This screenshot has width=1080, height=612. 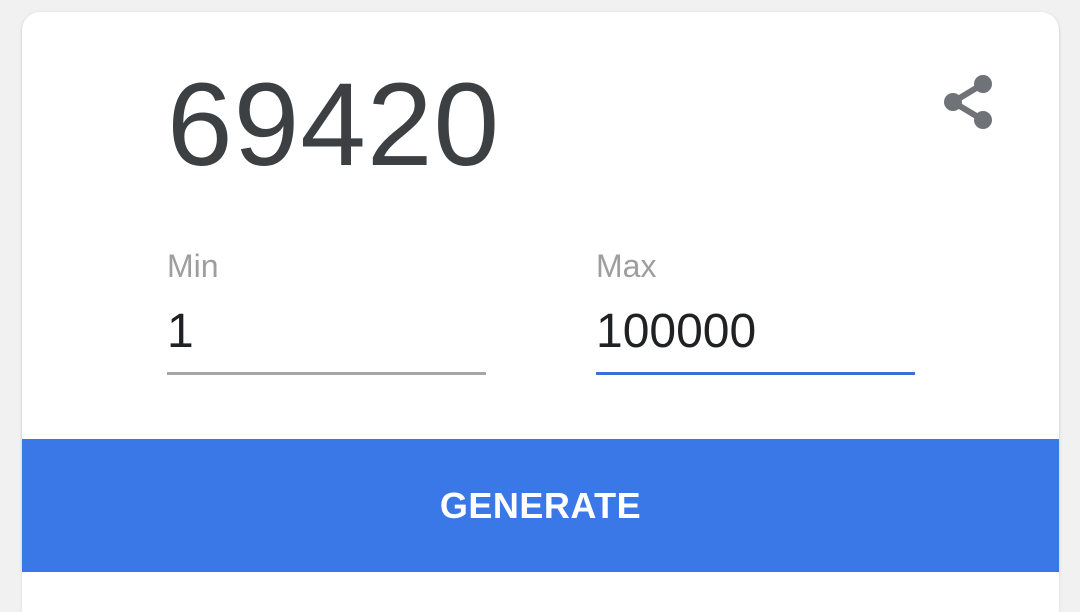 I want to click on min-input, so click(x=326, y=340).